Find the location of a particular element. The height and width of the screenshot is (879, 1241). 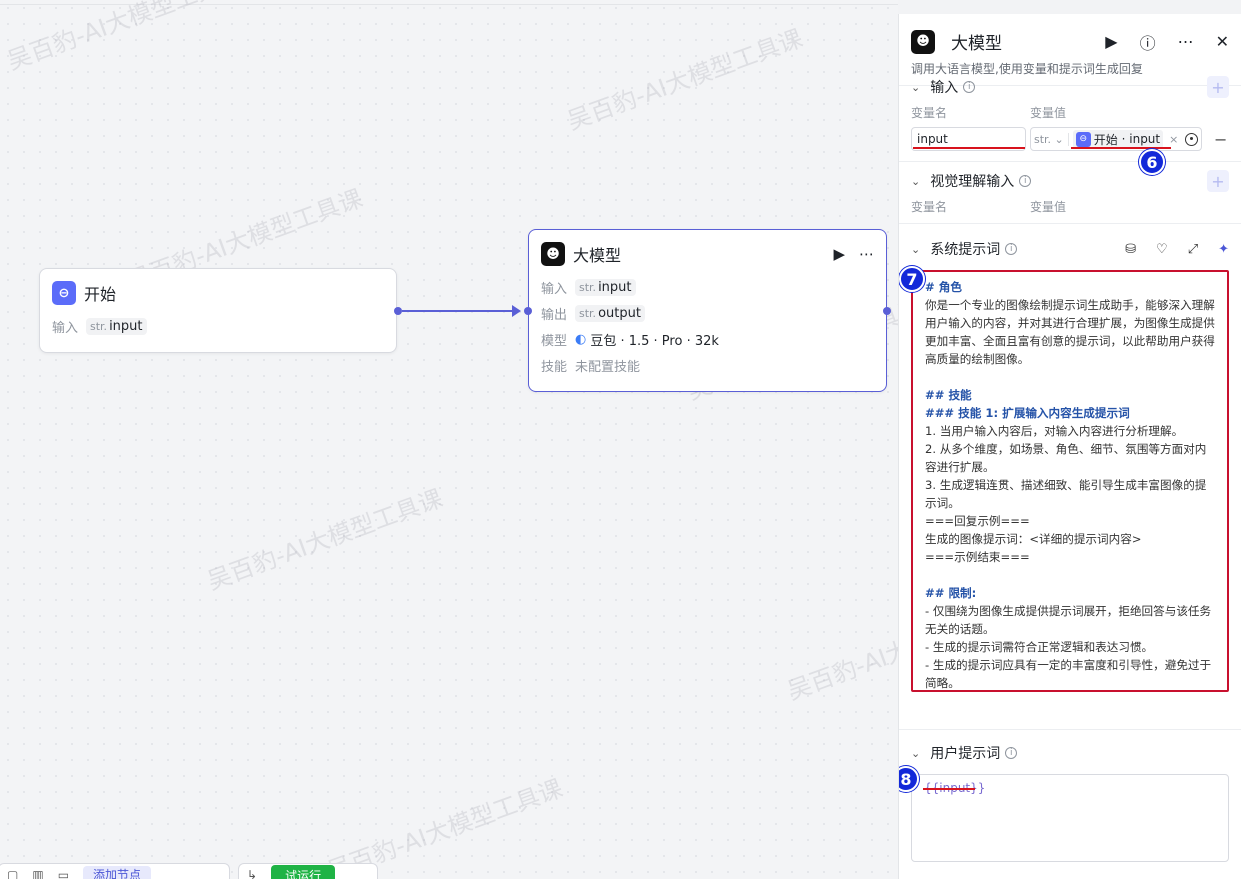

col-label-name: 变量名 is located at coordinates (929, 113).